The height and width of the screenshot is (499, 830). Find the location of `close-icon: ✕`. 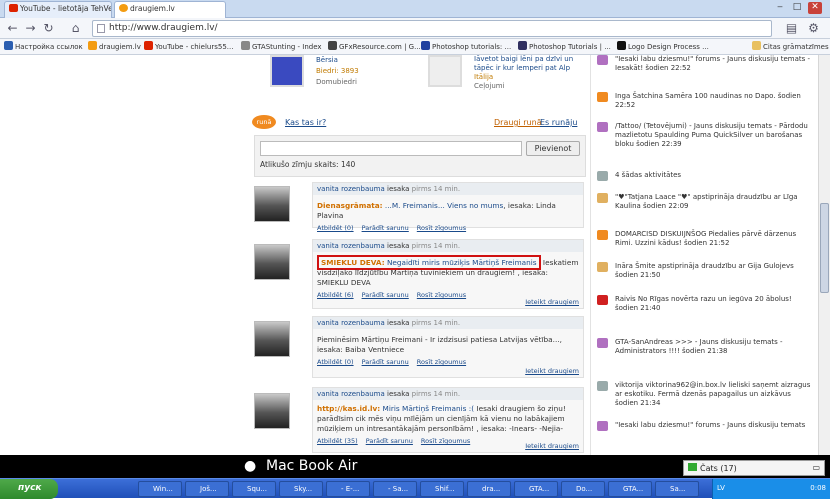

close-icon: ✕ is located at coordinates (815, 8).